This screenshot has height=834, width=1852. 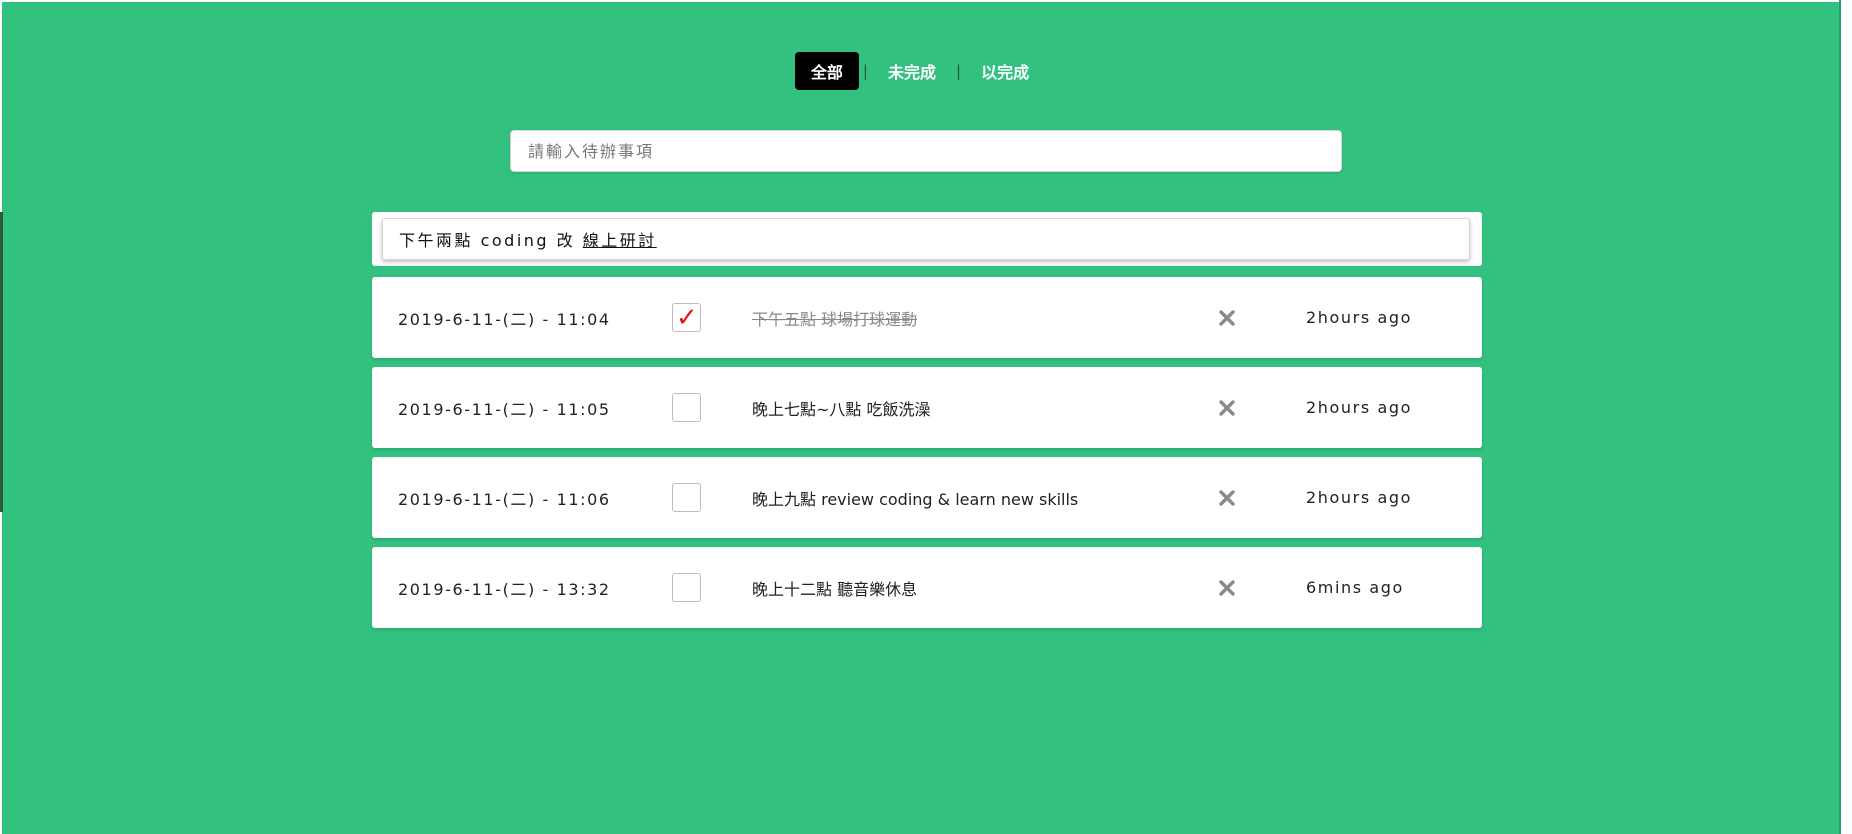 What do you see at coordinates (834, 587) in the screenshot?
I see `todo-title: 晚上十二點 聽音樂休息` at bounding box center [834, 587].